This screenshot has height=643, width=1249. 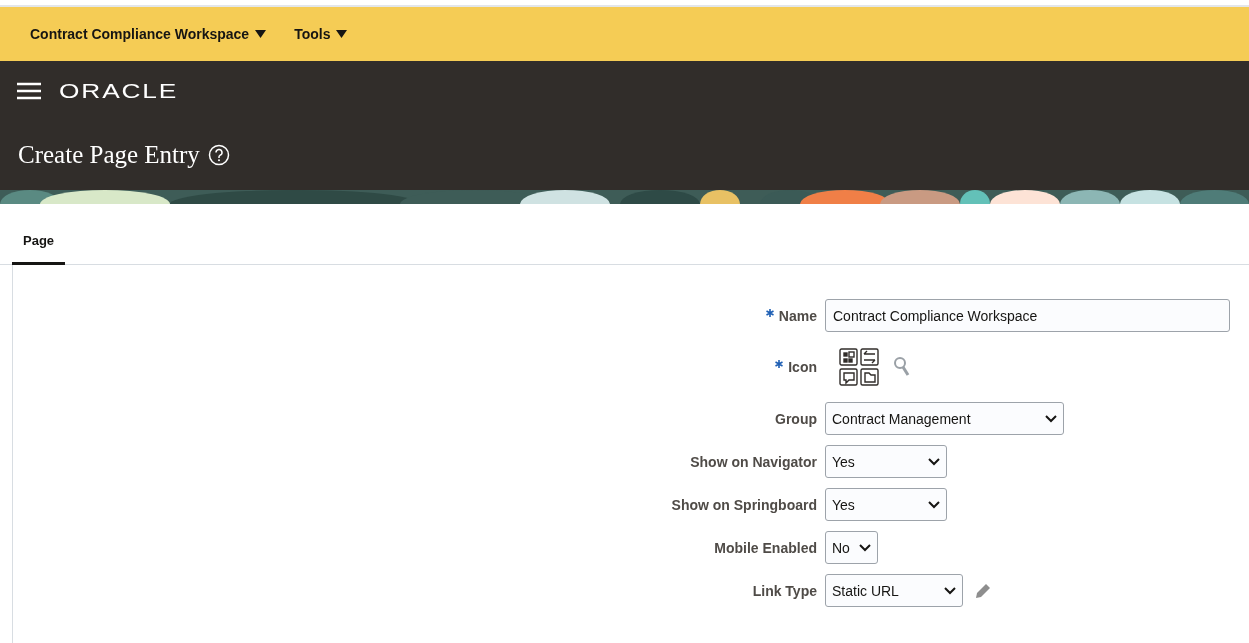 What do you see at coordinates (29, 91) in the screenshot?
I see `menu-icon` at bounding box center [29, 91].